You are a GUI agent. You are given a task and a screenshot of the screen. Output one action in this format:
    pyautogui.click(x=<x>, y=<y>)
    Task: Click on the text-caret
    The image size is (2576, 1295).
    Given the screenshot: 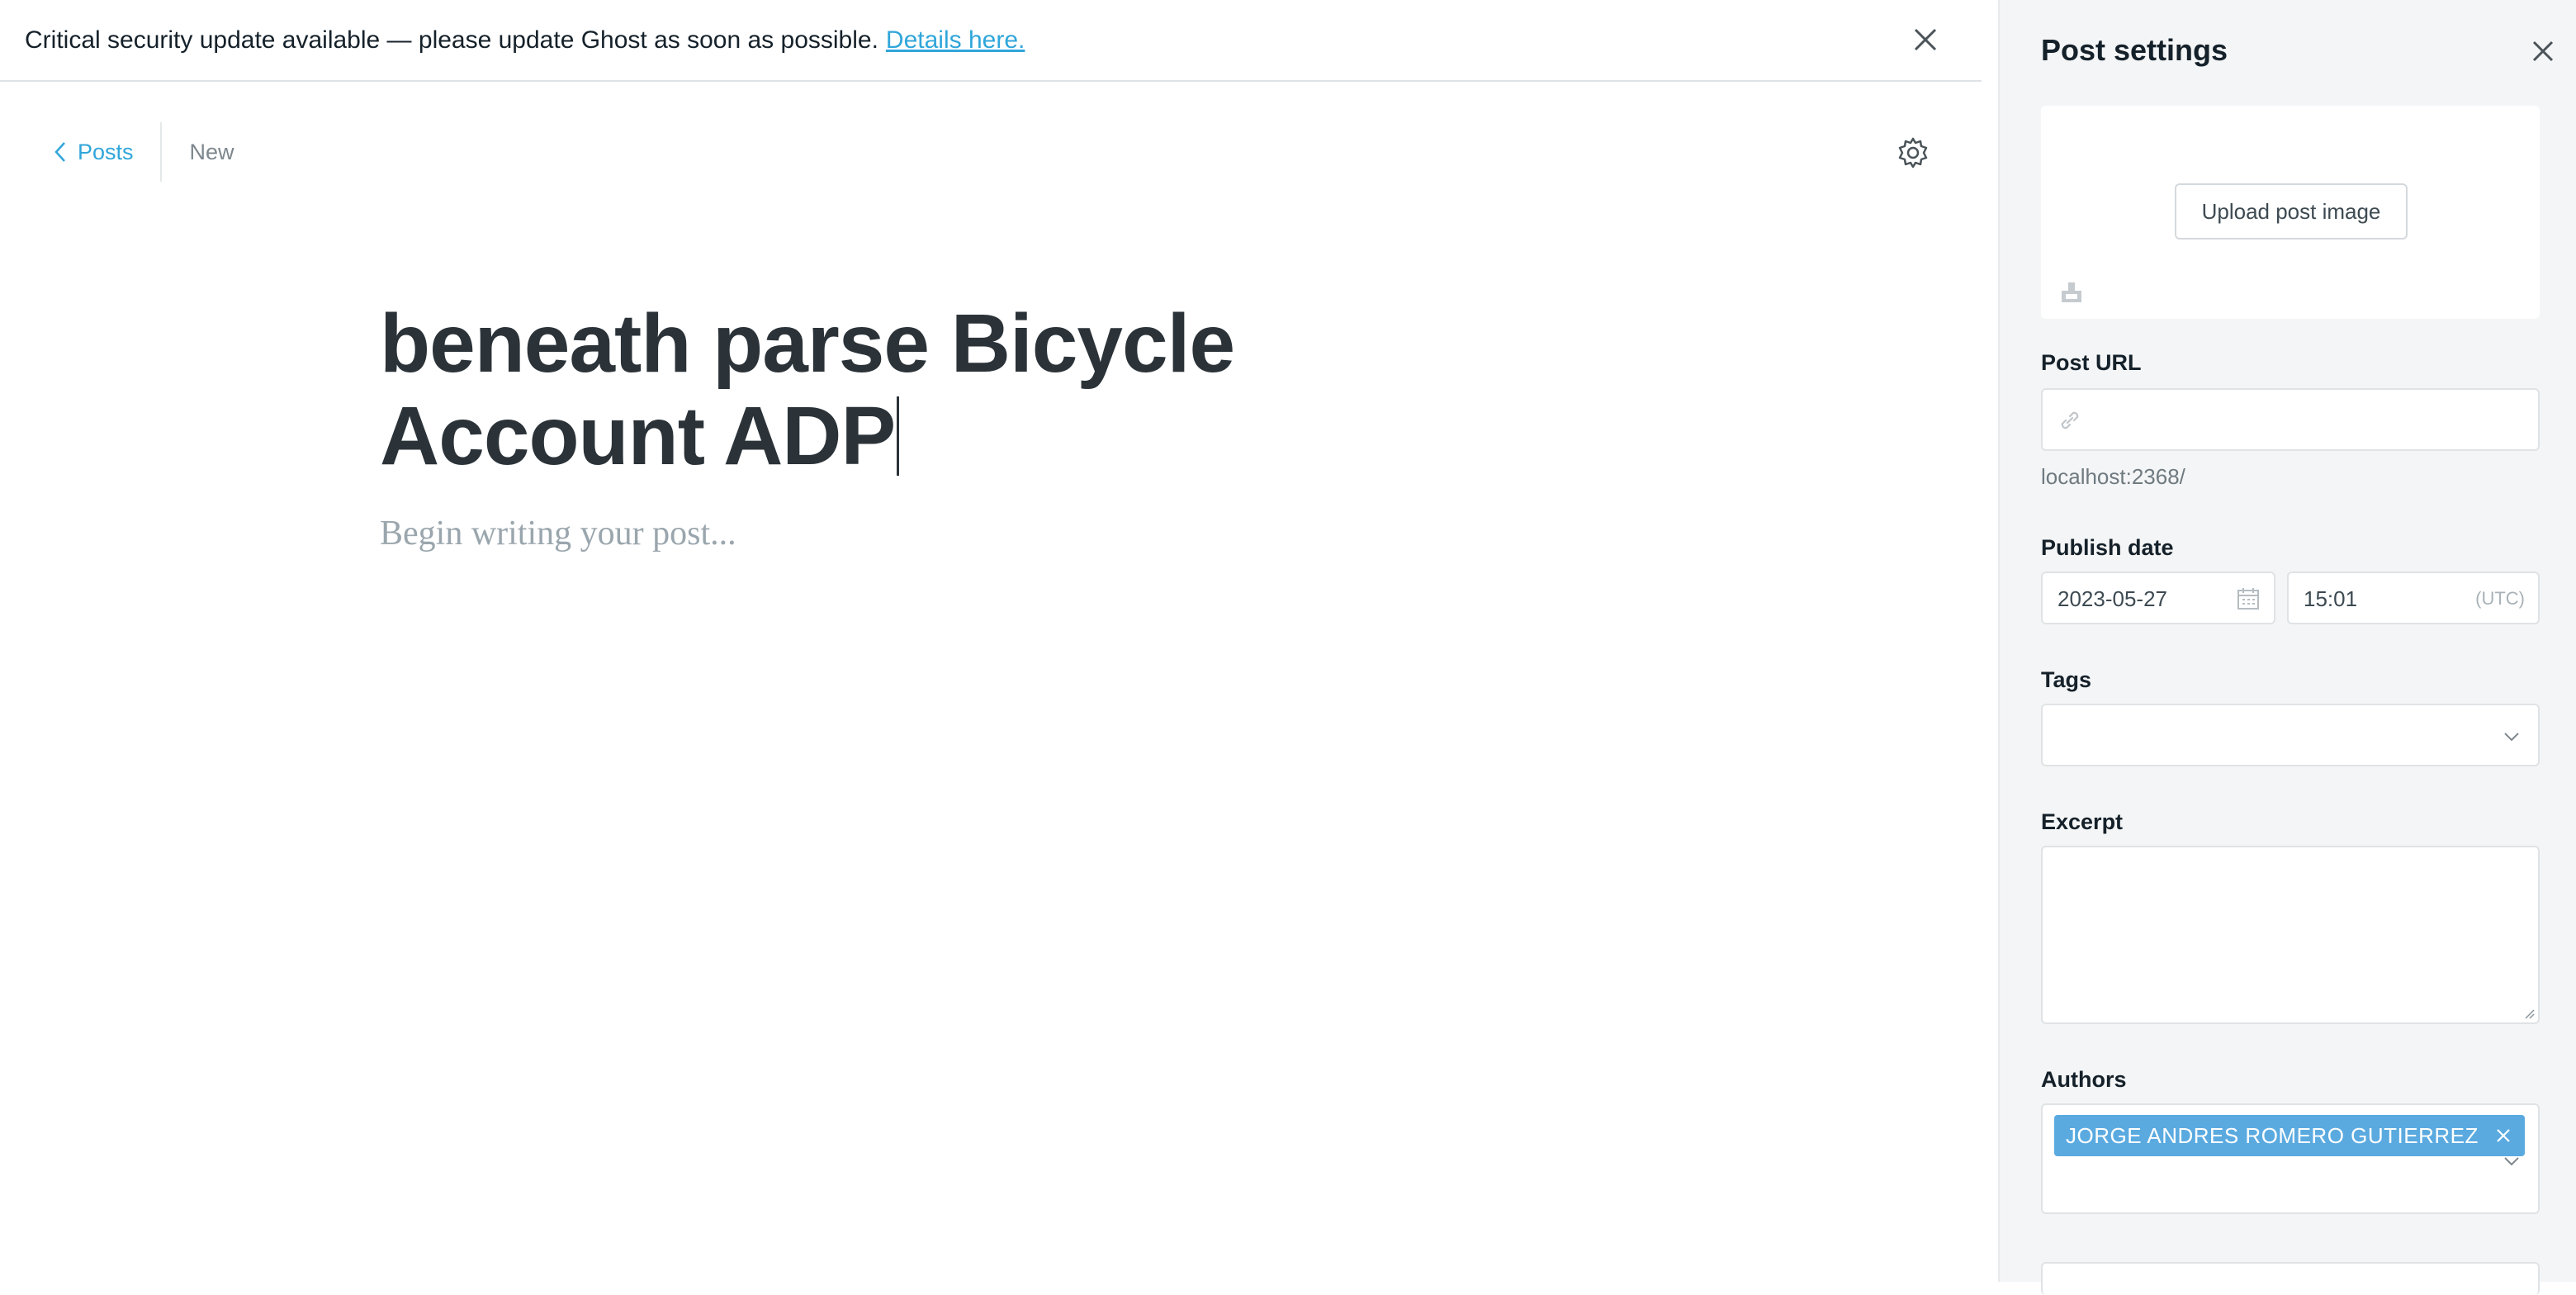 What is the action you would take?
    pyautogui.click(x=898, y=436)
    